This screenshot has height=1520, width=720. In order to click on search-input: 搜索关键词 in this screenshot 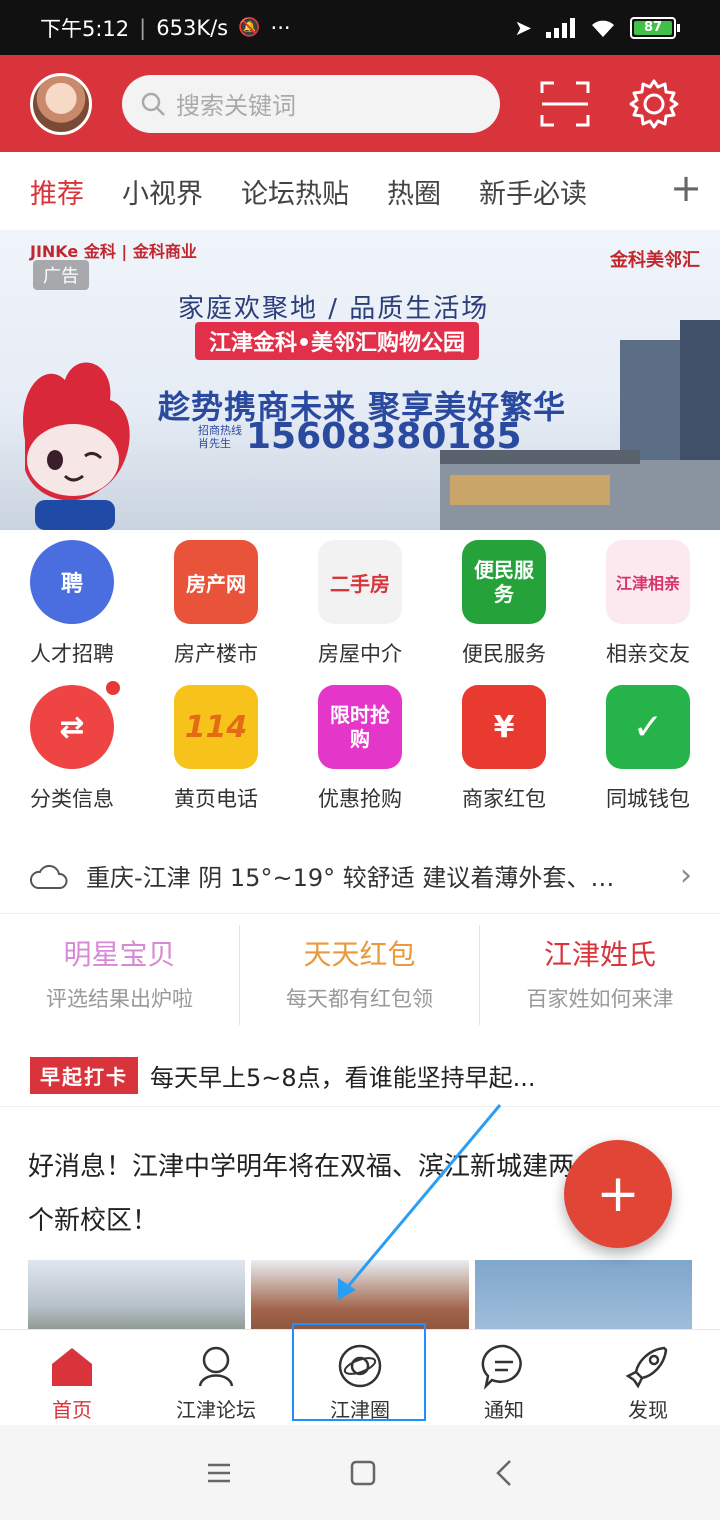, I will do `click(311, 103)`.